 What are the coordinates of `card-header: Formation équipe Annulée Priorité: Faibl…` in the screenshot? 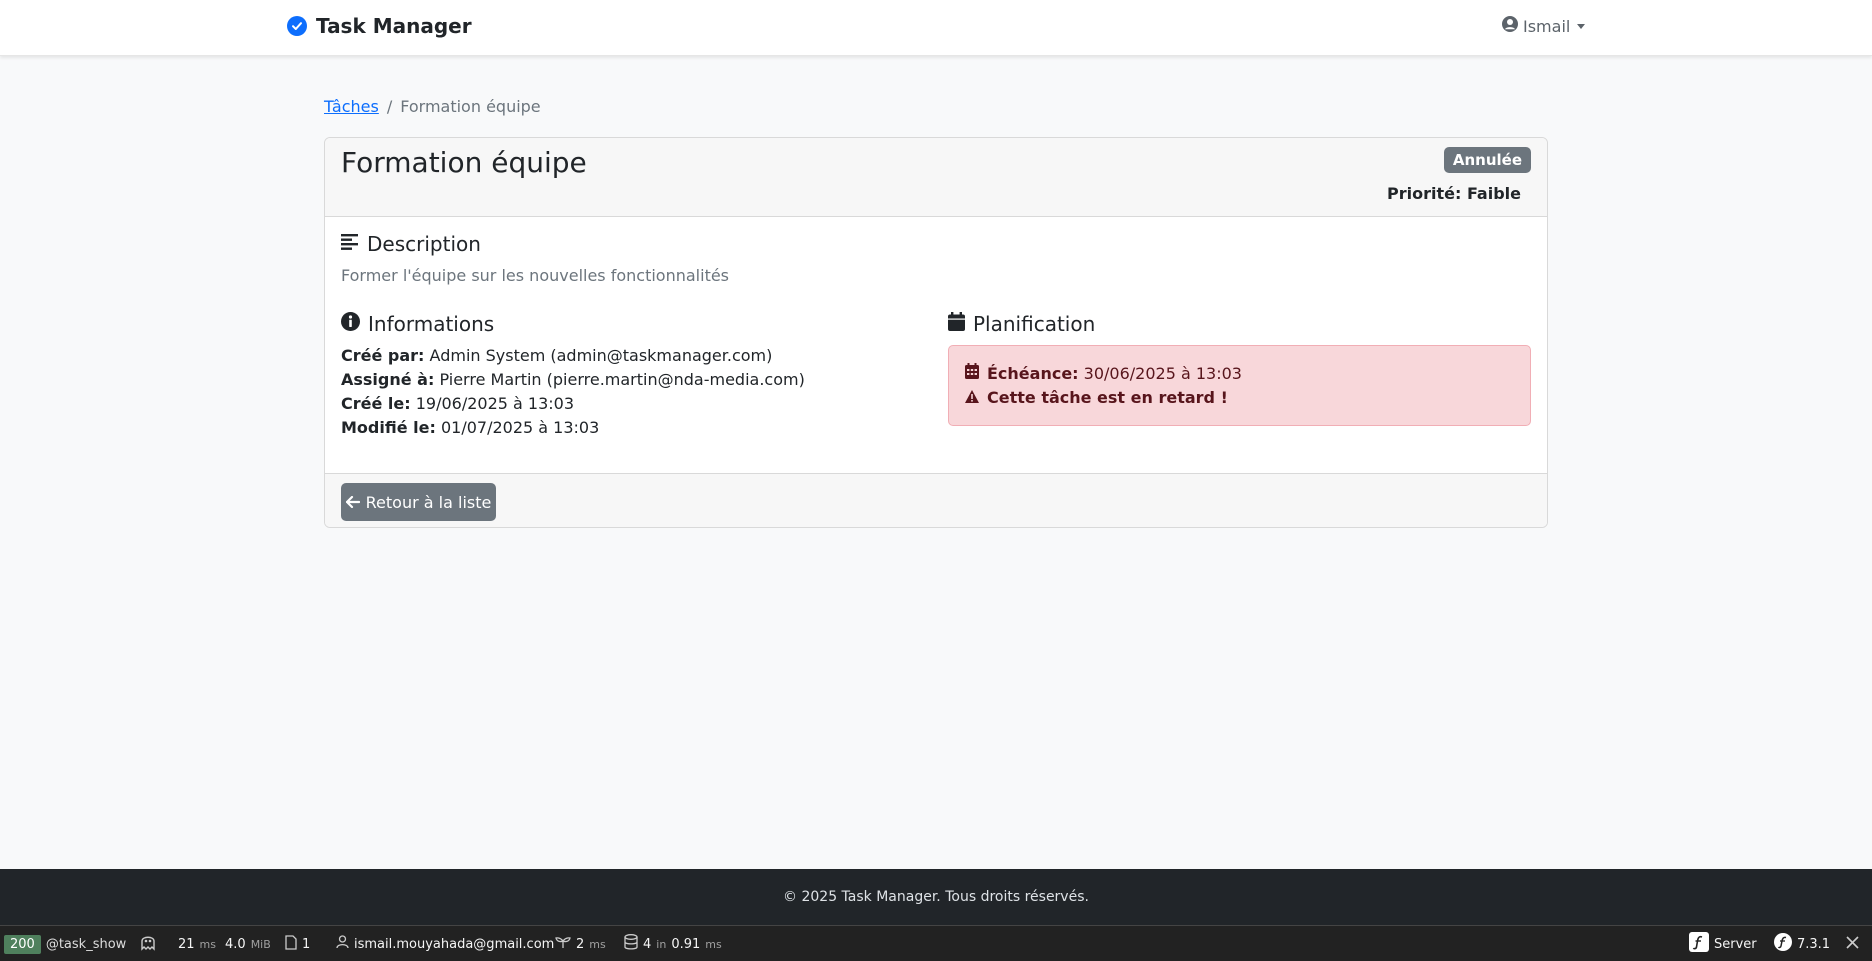 It's located at (936, 177).